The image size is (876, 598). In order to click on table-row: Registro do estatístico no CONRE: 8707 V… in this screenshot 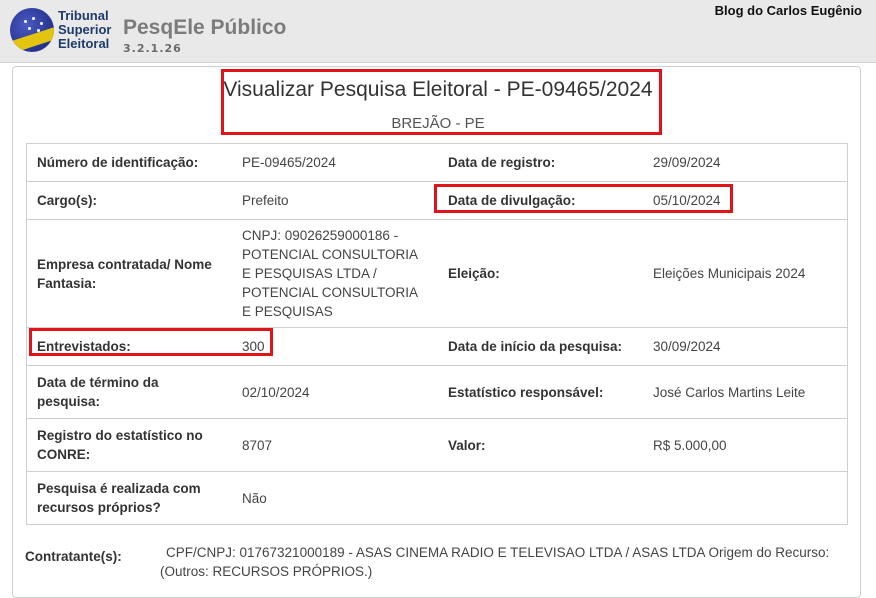, I will do `click(437, 445)`.